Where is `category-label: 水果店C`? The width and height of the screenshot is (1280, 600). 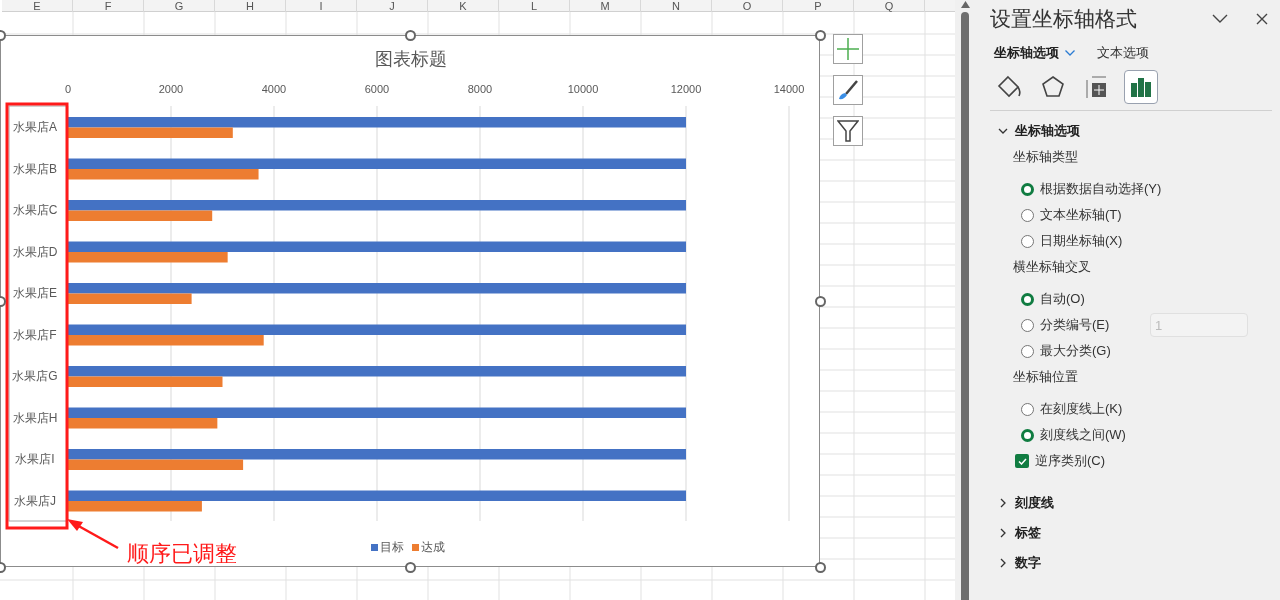
category-label: 水果店C is located at coordinates (35, 210).